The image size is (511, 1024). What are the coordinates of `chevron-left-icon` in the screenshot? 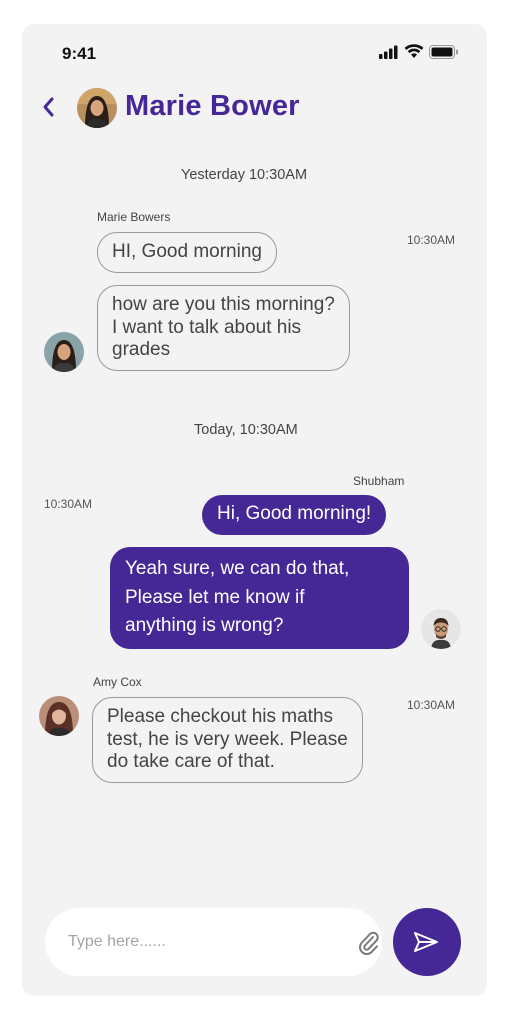 It's located at (48, 107).